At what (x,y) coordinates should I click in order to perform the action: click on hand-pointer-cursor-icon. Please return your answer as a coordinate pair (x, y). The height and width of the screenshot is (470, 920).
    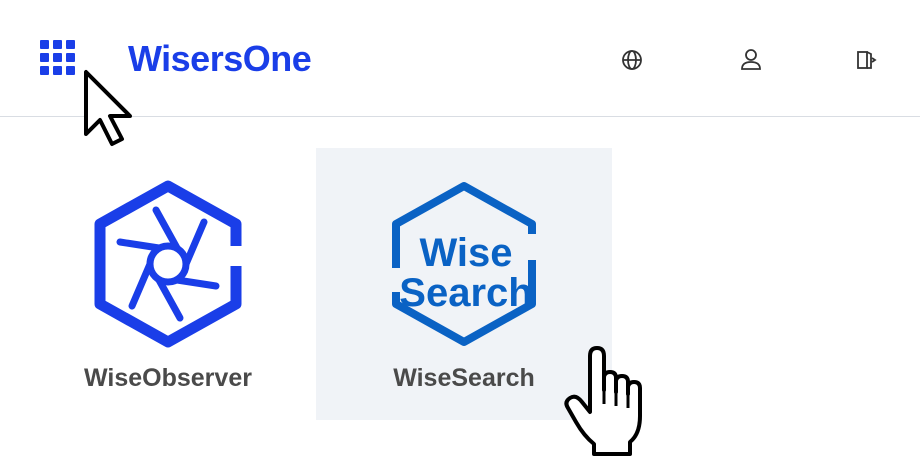
    Looking at the image, I should click on (603, 401).